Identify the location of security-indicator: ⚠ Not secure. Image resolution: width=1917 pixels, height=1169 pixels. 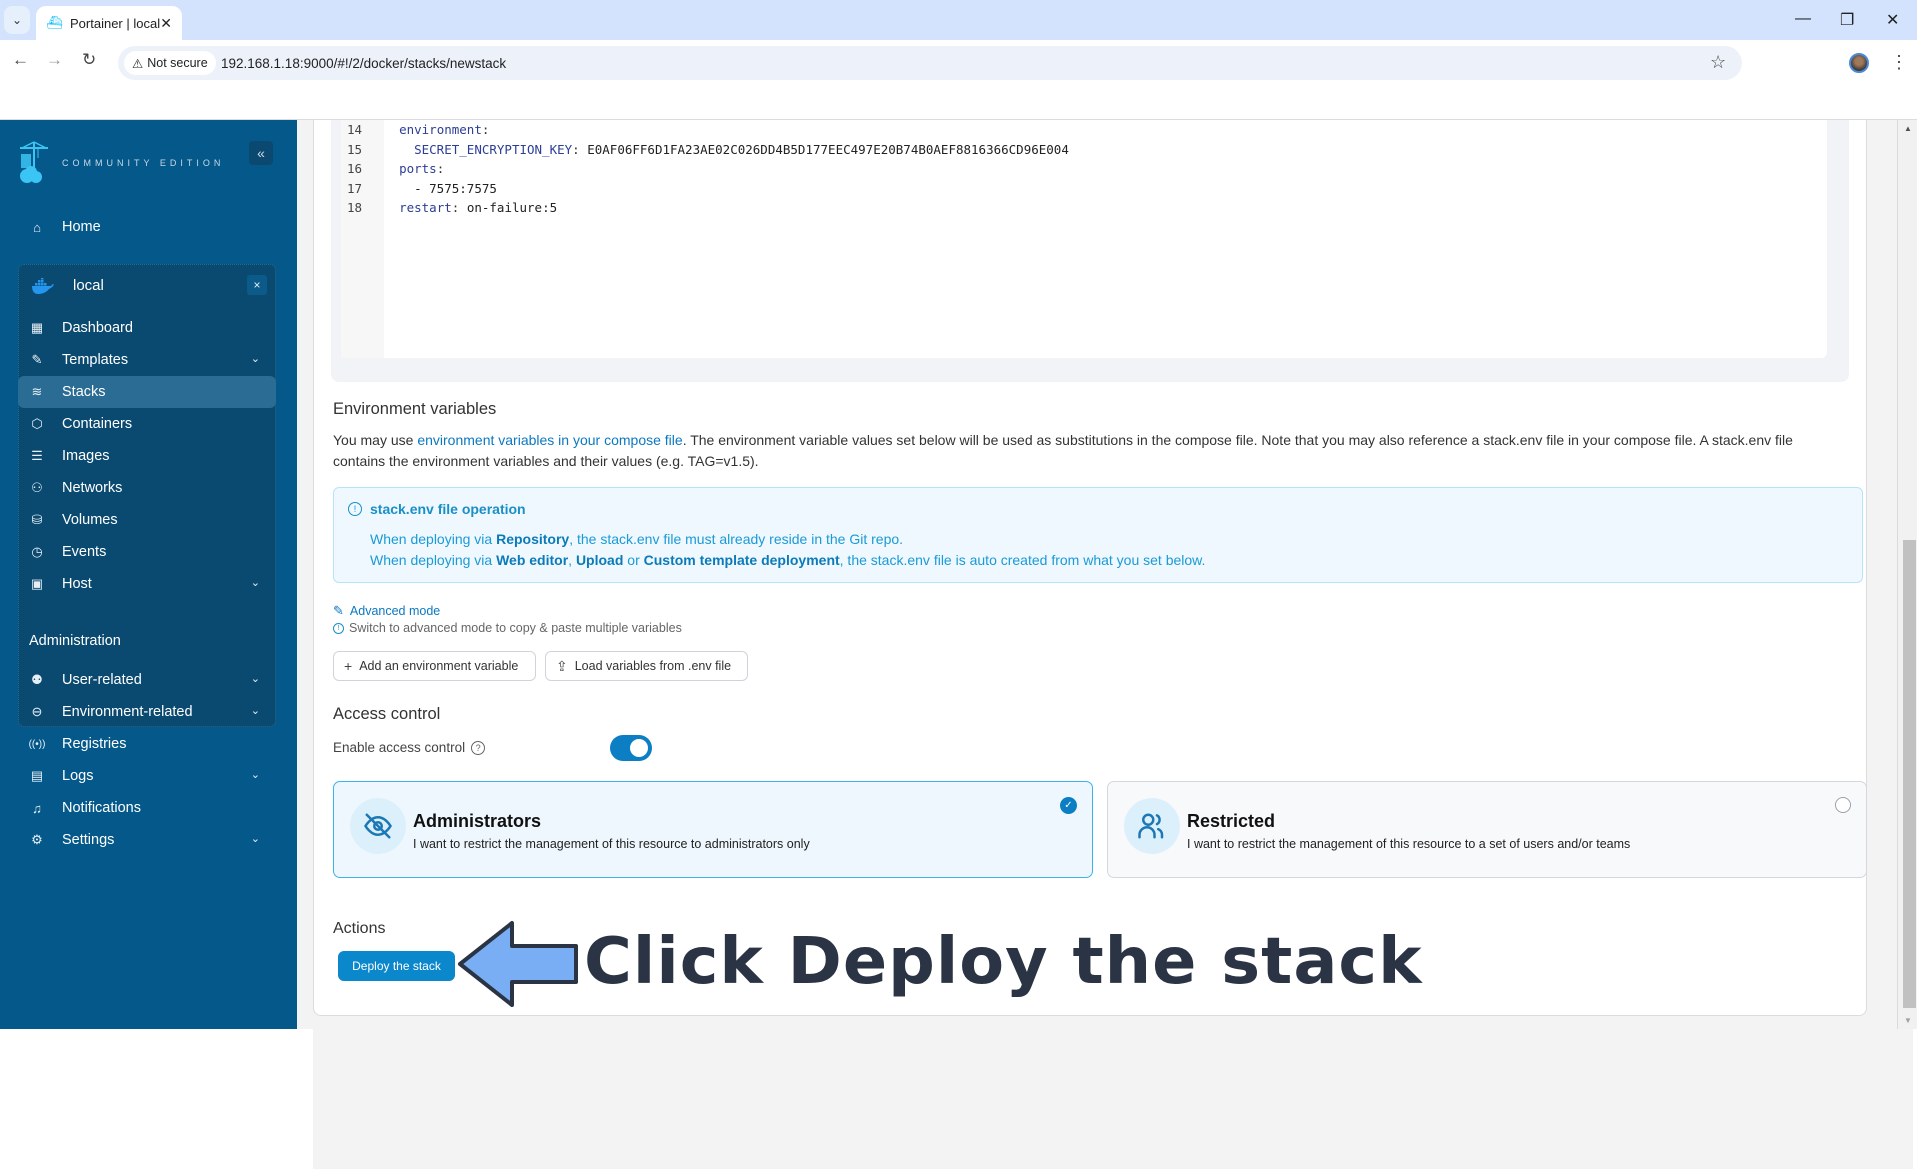
(170, 63).